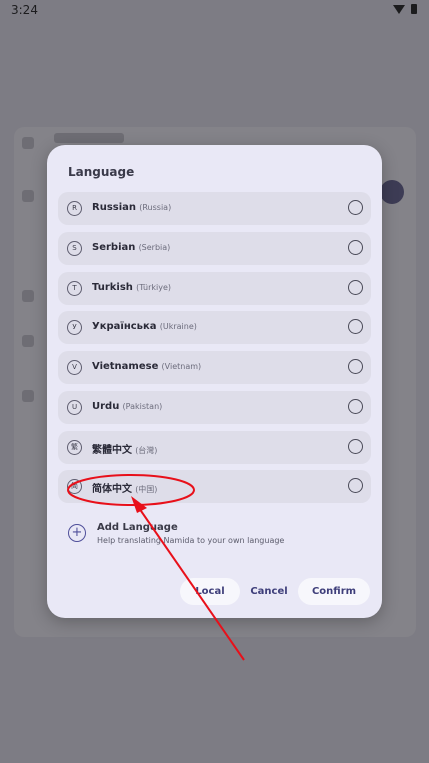 This screenshot has width=429, height=763. What do you see at coordinates (399, 9) in the screenshot?
I see `wifi-icon` at bounding box center [399, 9].